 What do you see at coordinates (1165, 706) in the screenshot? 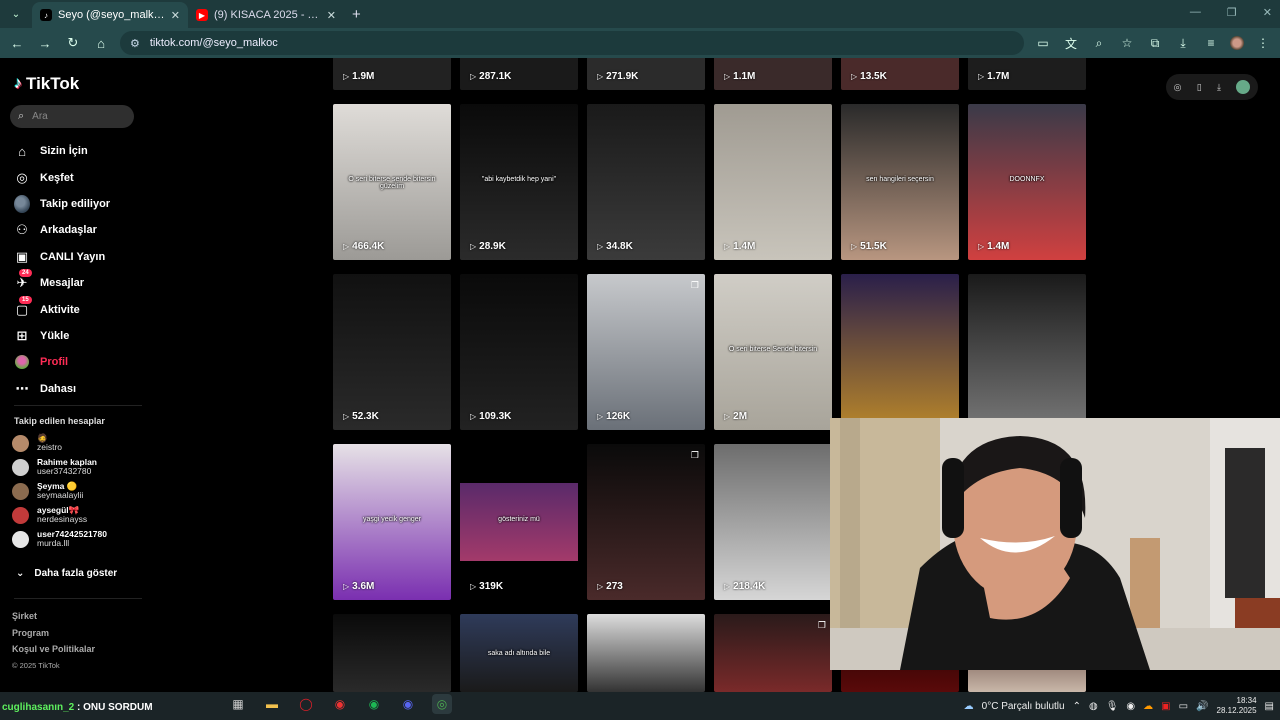
I see `tray-app-icon: ▣` at bounding box center [1165, 706].